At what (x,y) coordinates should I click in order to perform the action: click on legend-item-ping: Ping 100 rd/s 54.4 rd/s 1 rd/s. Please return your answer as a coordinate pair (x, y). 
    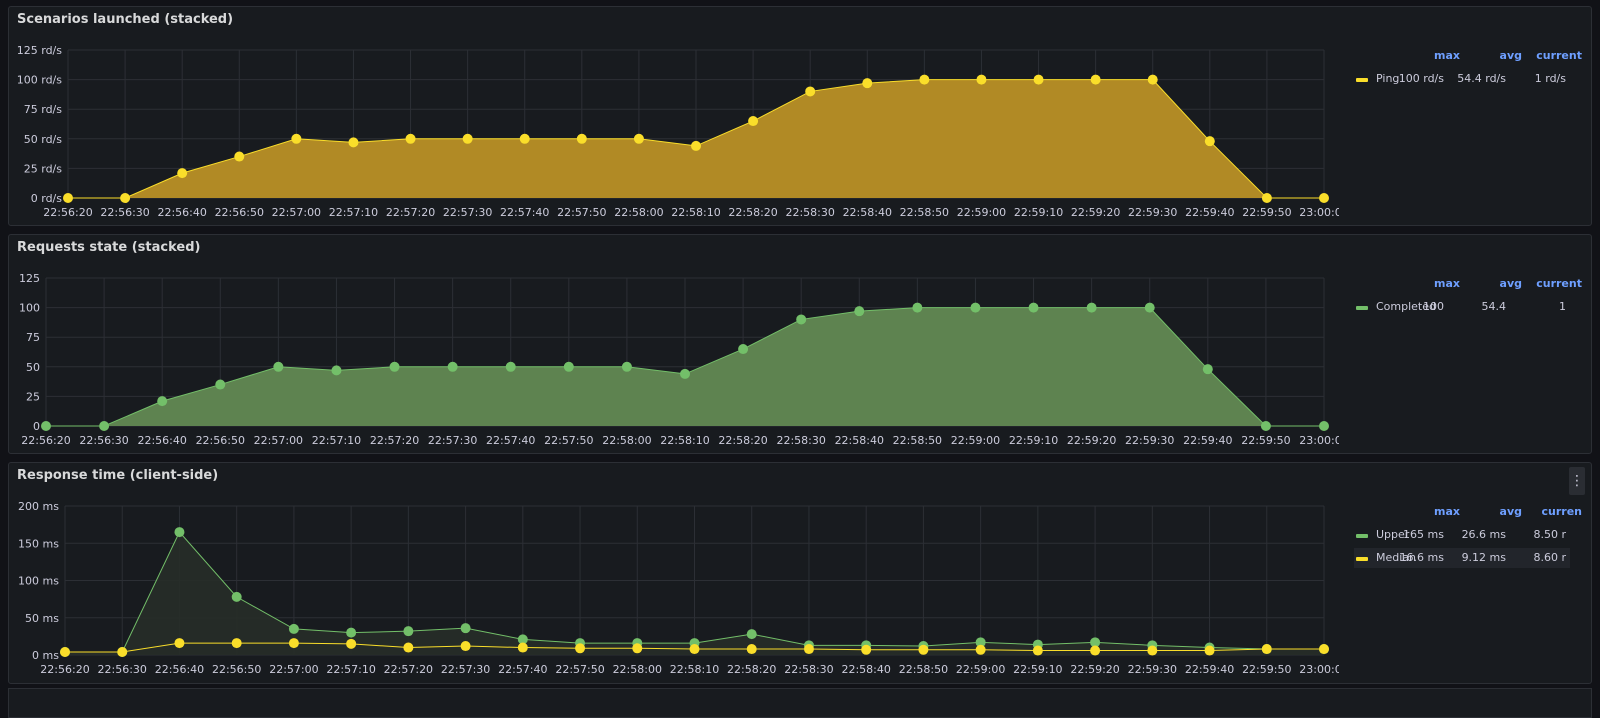
    Looking at the image, I should click on (1462, 79).